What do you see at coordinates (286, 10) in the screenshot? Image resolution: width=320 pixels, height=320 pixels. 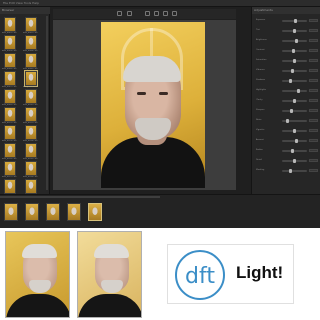 I see `adjustments-panel-header: Adjustments` at bounding box center [286, 10].